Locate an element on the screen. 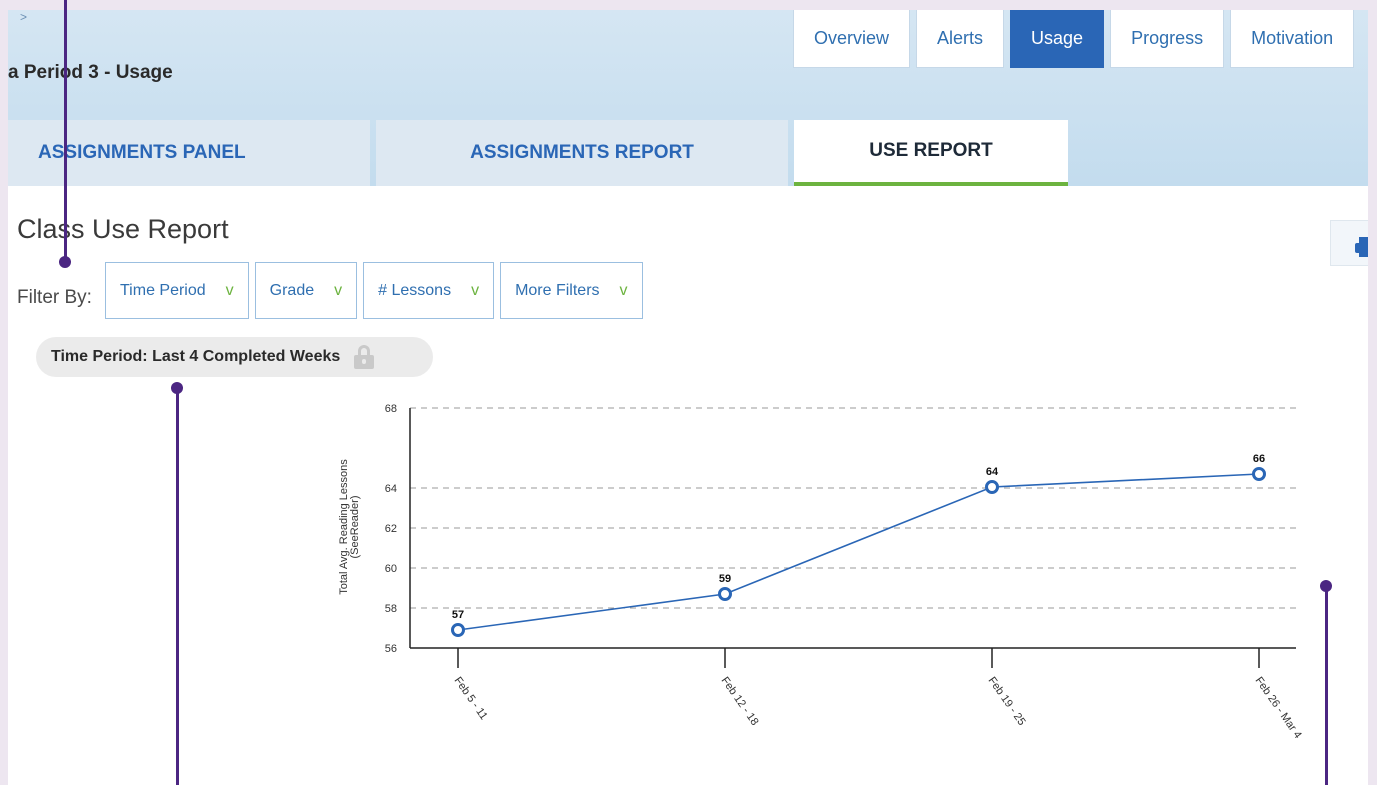 The image size is (1377, 785). x-tick-label: Feb 19 - 25 is located at coordinates (1007, 701).